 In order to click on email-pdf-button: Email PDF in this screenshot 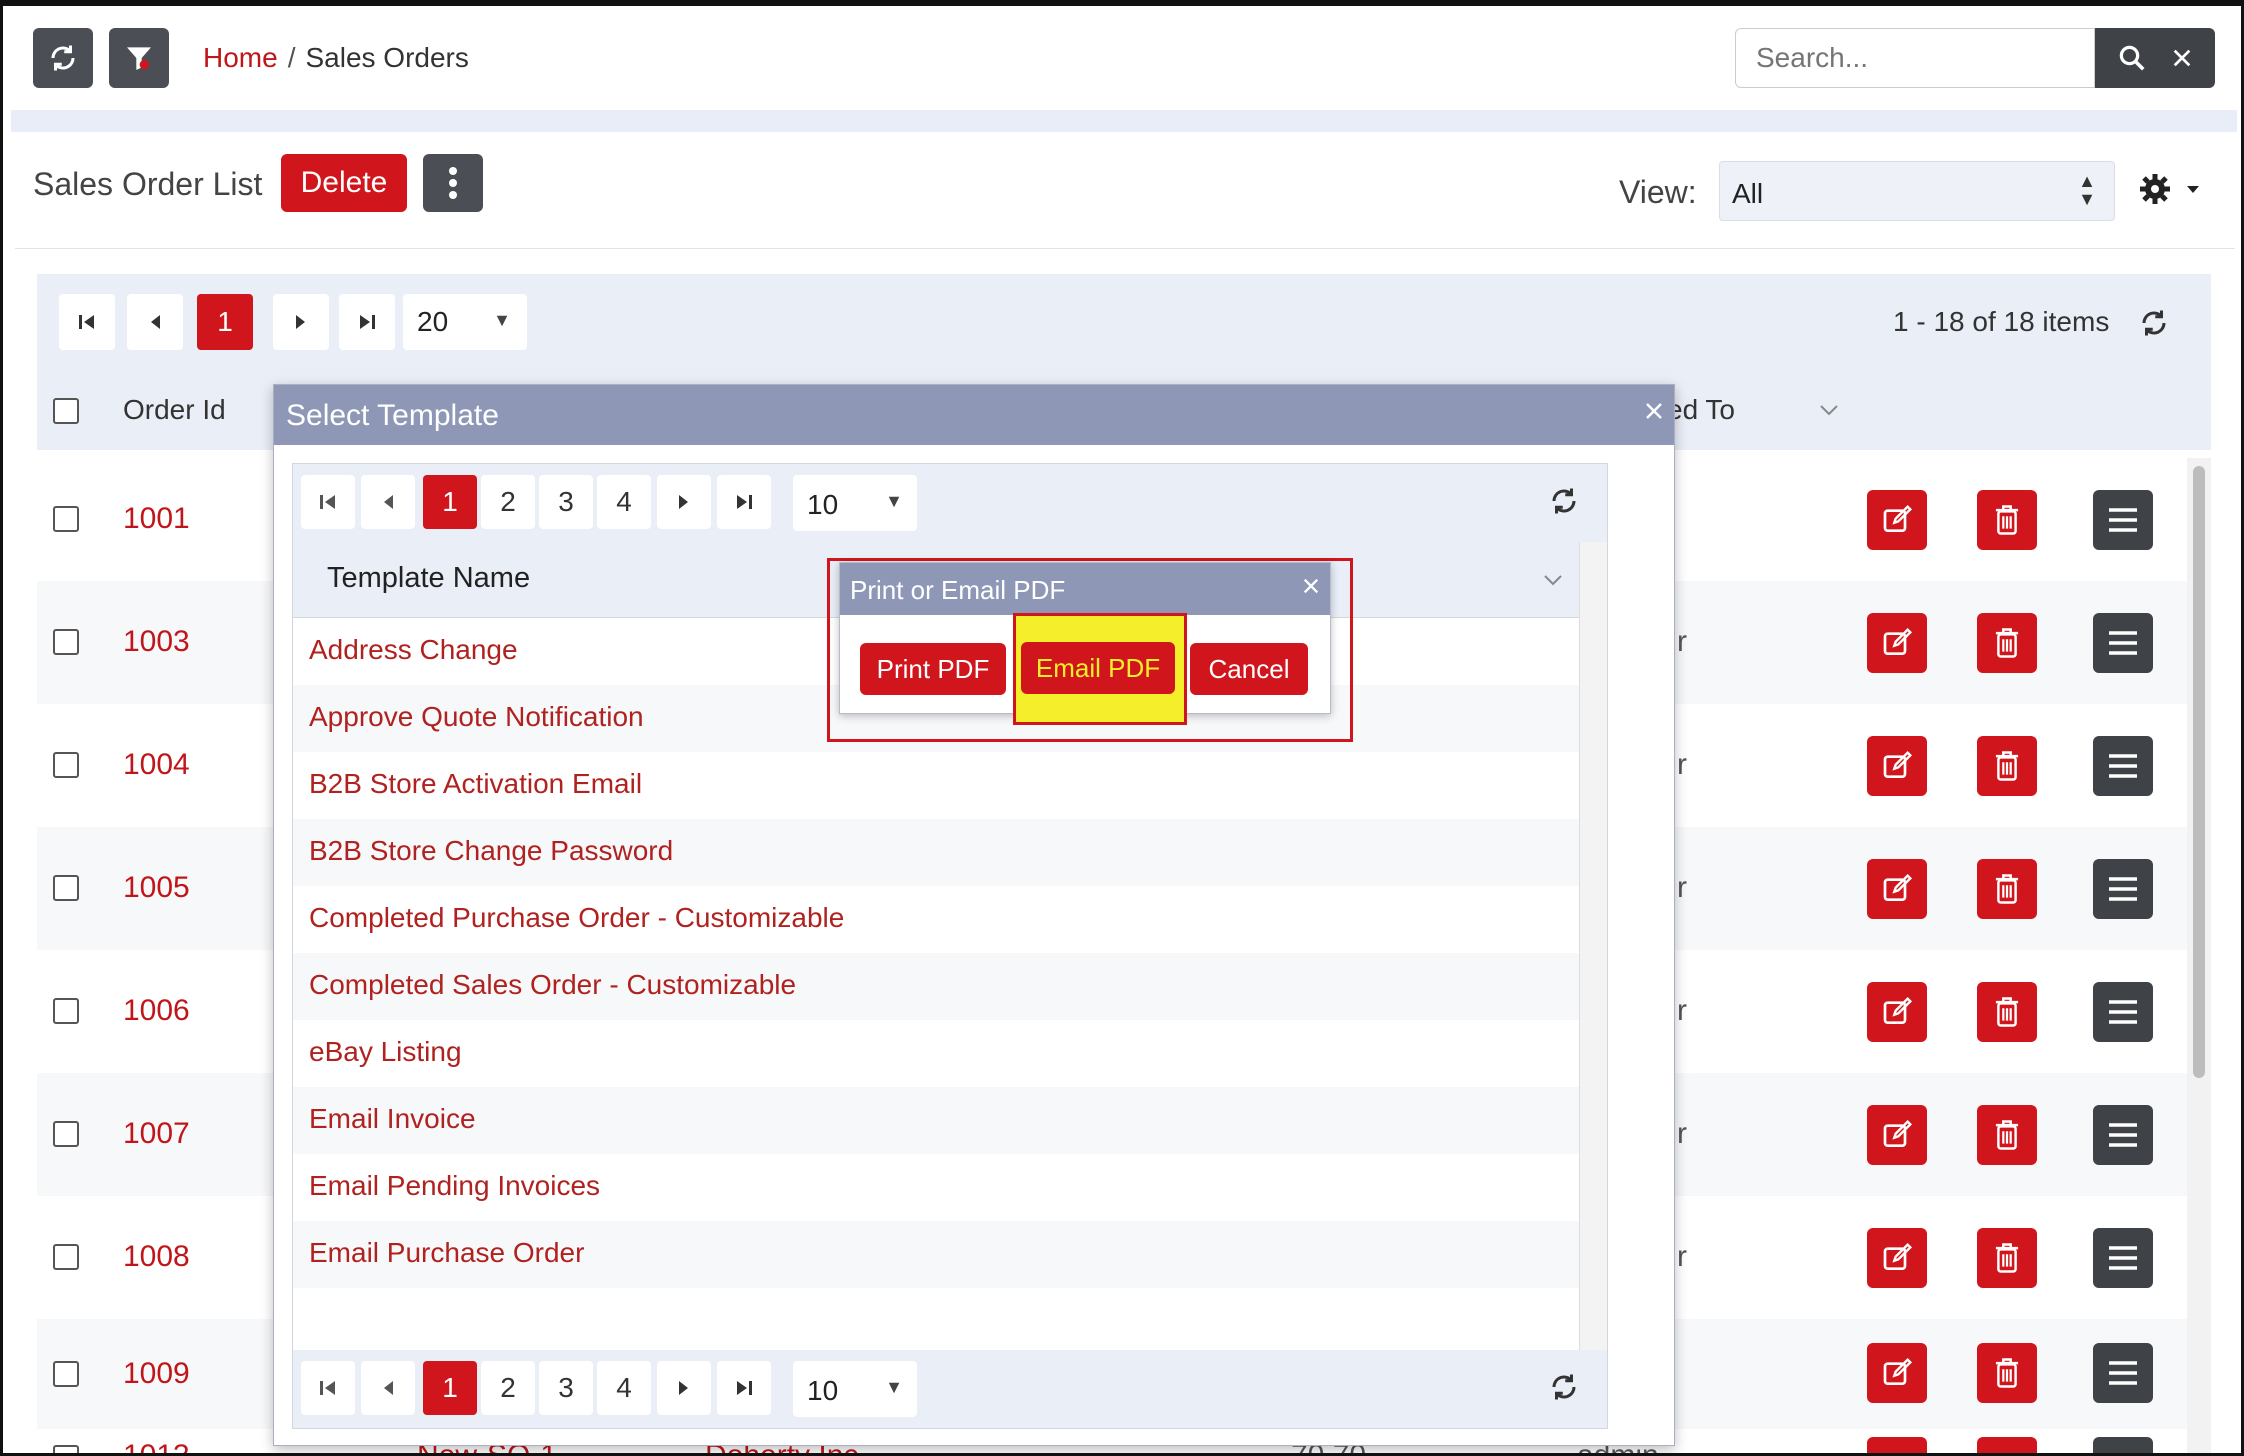, I will do `click(1098, 668)`.